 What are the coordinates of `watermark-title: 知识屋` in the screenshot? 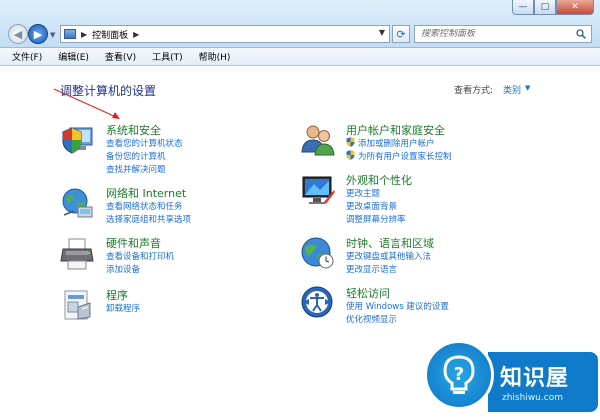 It's located at (535, 378).